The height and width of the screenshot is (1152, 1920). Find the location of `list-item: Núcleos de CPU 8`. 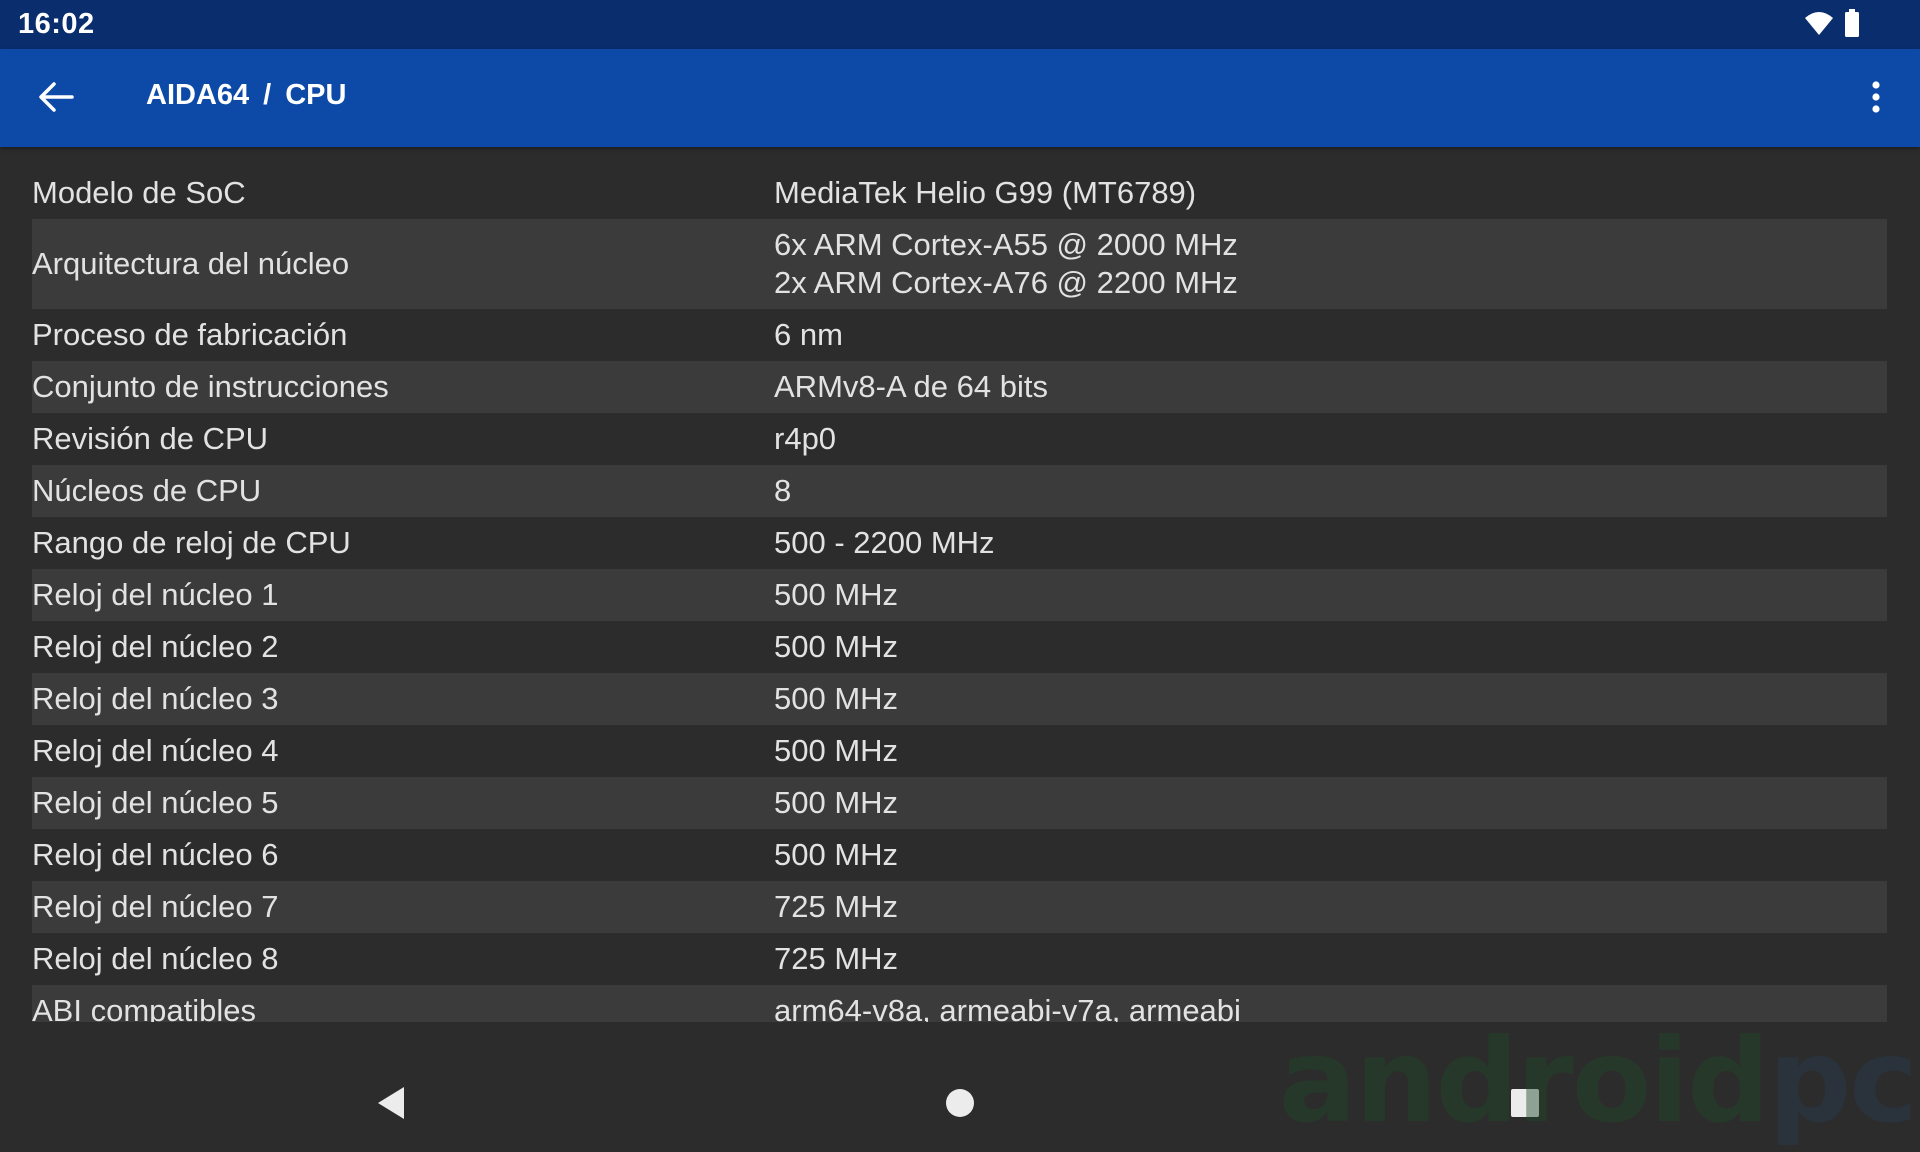

list-item: Núcleos de CPU 8 is located at coordinates (959, 491).